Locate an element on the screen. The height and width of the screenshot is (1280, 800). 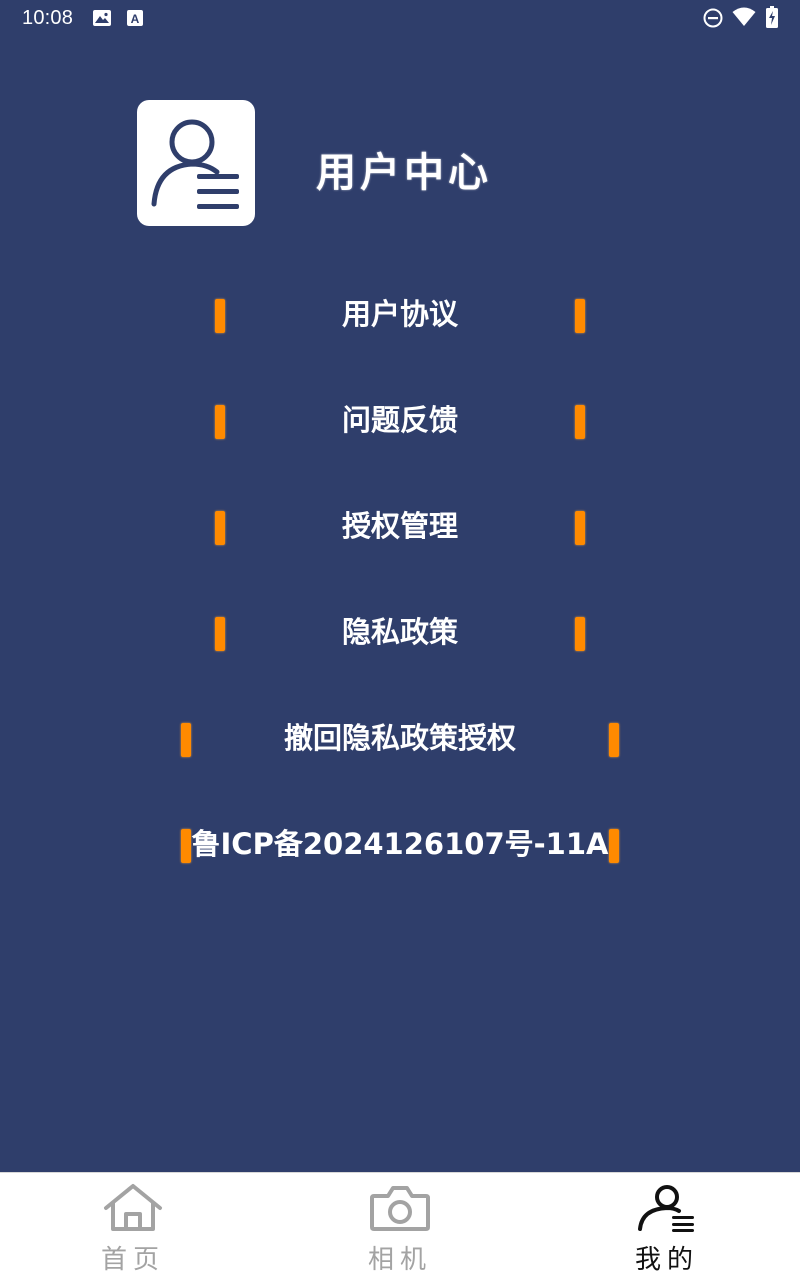
menu-item-label: 授权管理 is located at coordinates (399, 526).